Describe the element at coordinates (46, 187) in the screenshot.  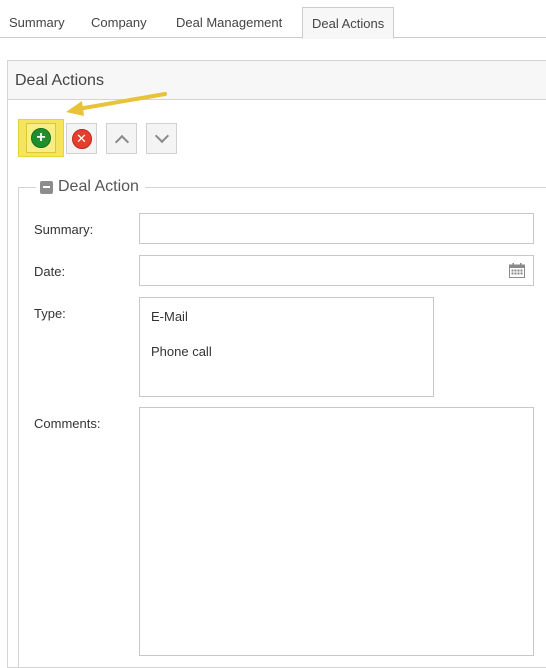
I see `collapse-icon` at that location.